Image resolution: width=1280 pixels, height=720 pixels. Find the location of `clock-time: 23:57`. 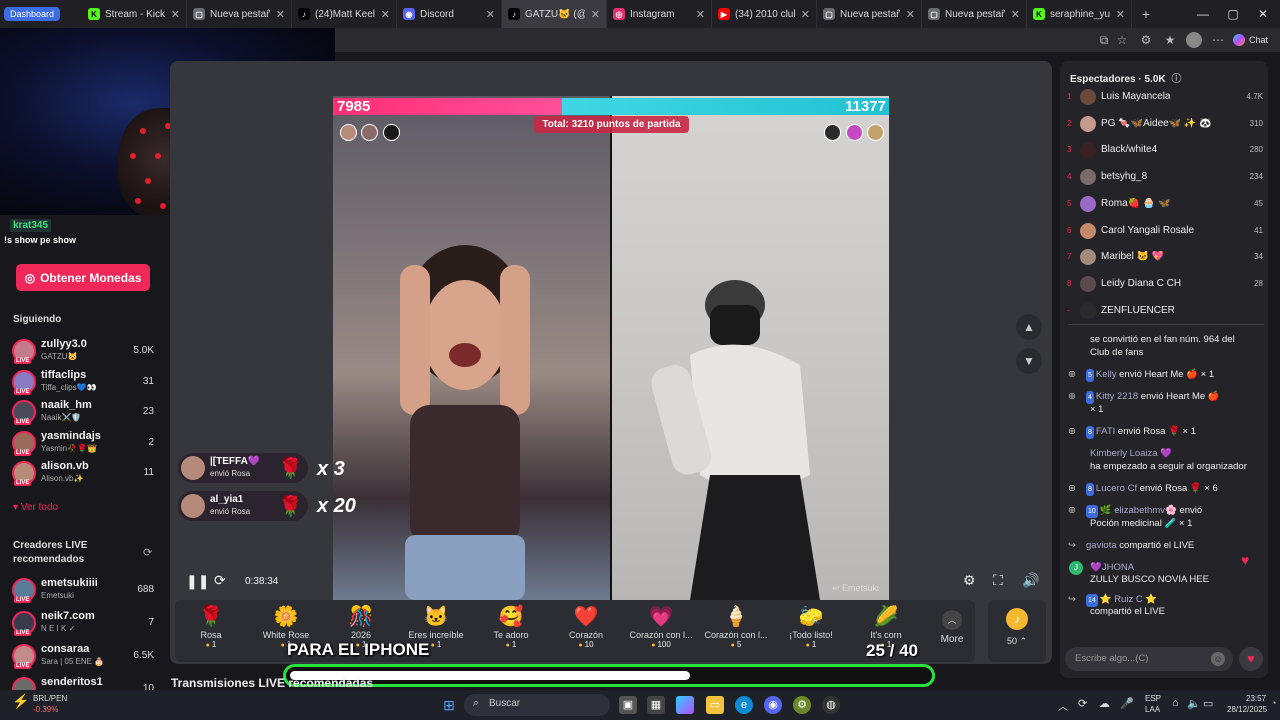

clock-time: 23:57 is located at coordinates (1256, 698).